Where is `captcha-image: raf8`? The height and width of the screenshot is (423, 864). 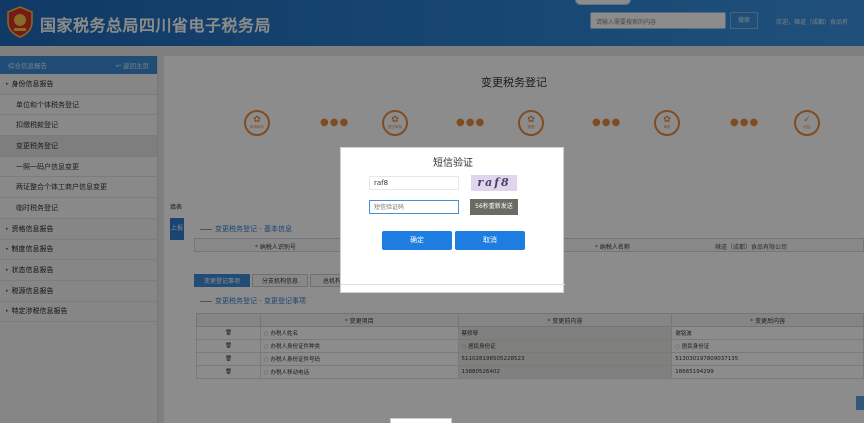 captcha-image: raf8 is located at coordinates (494, 183).